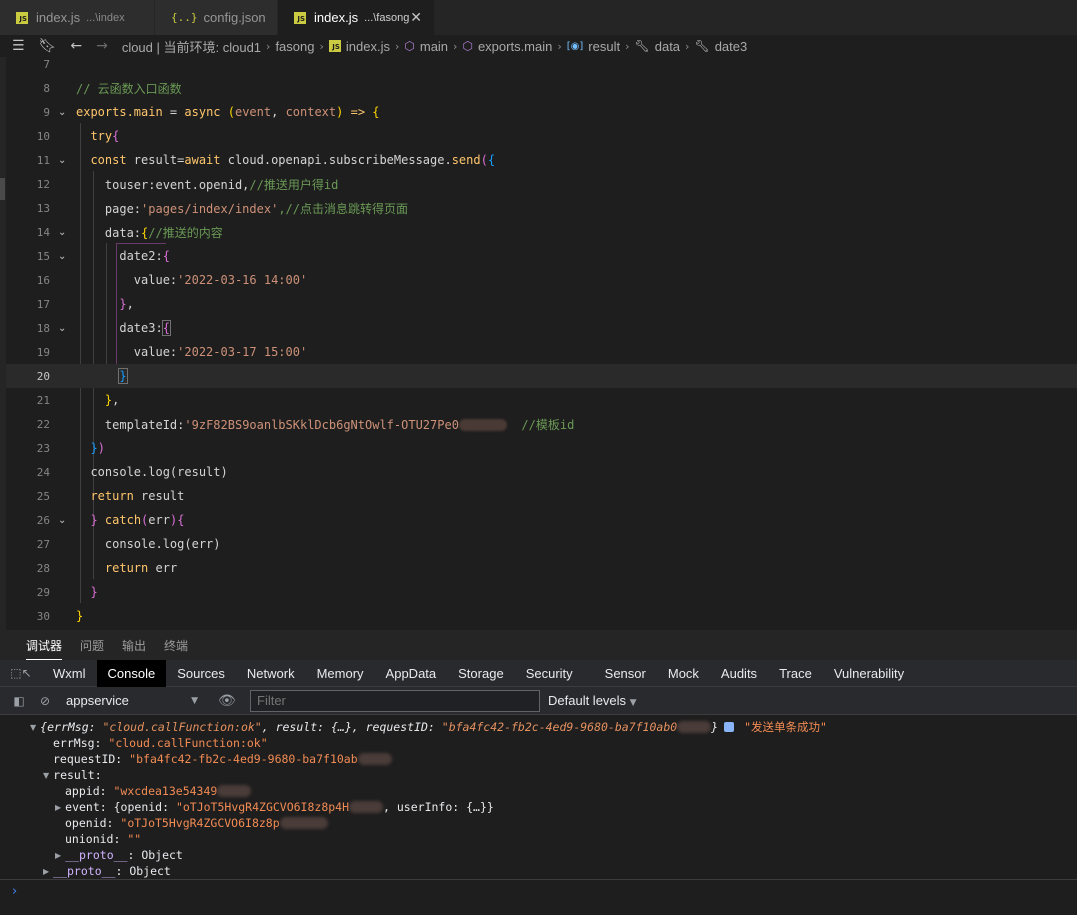 The height and width of the screenshot is (915, 1077). I want to click on devtab-sensor: Sensor, so click(625, 673).